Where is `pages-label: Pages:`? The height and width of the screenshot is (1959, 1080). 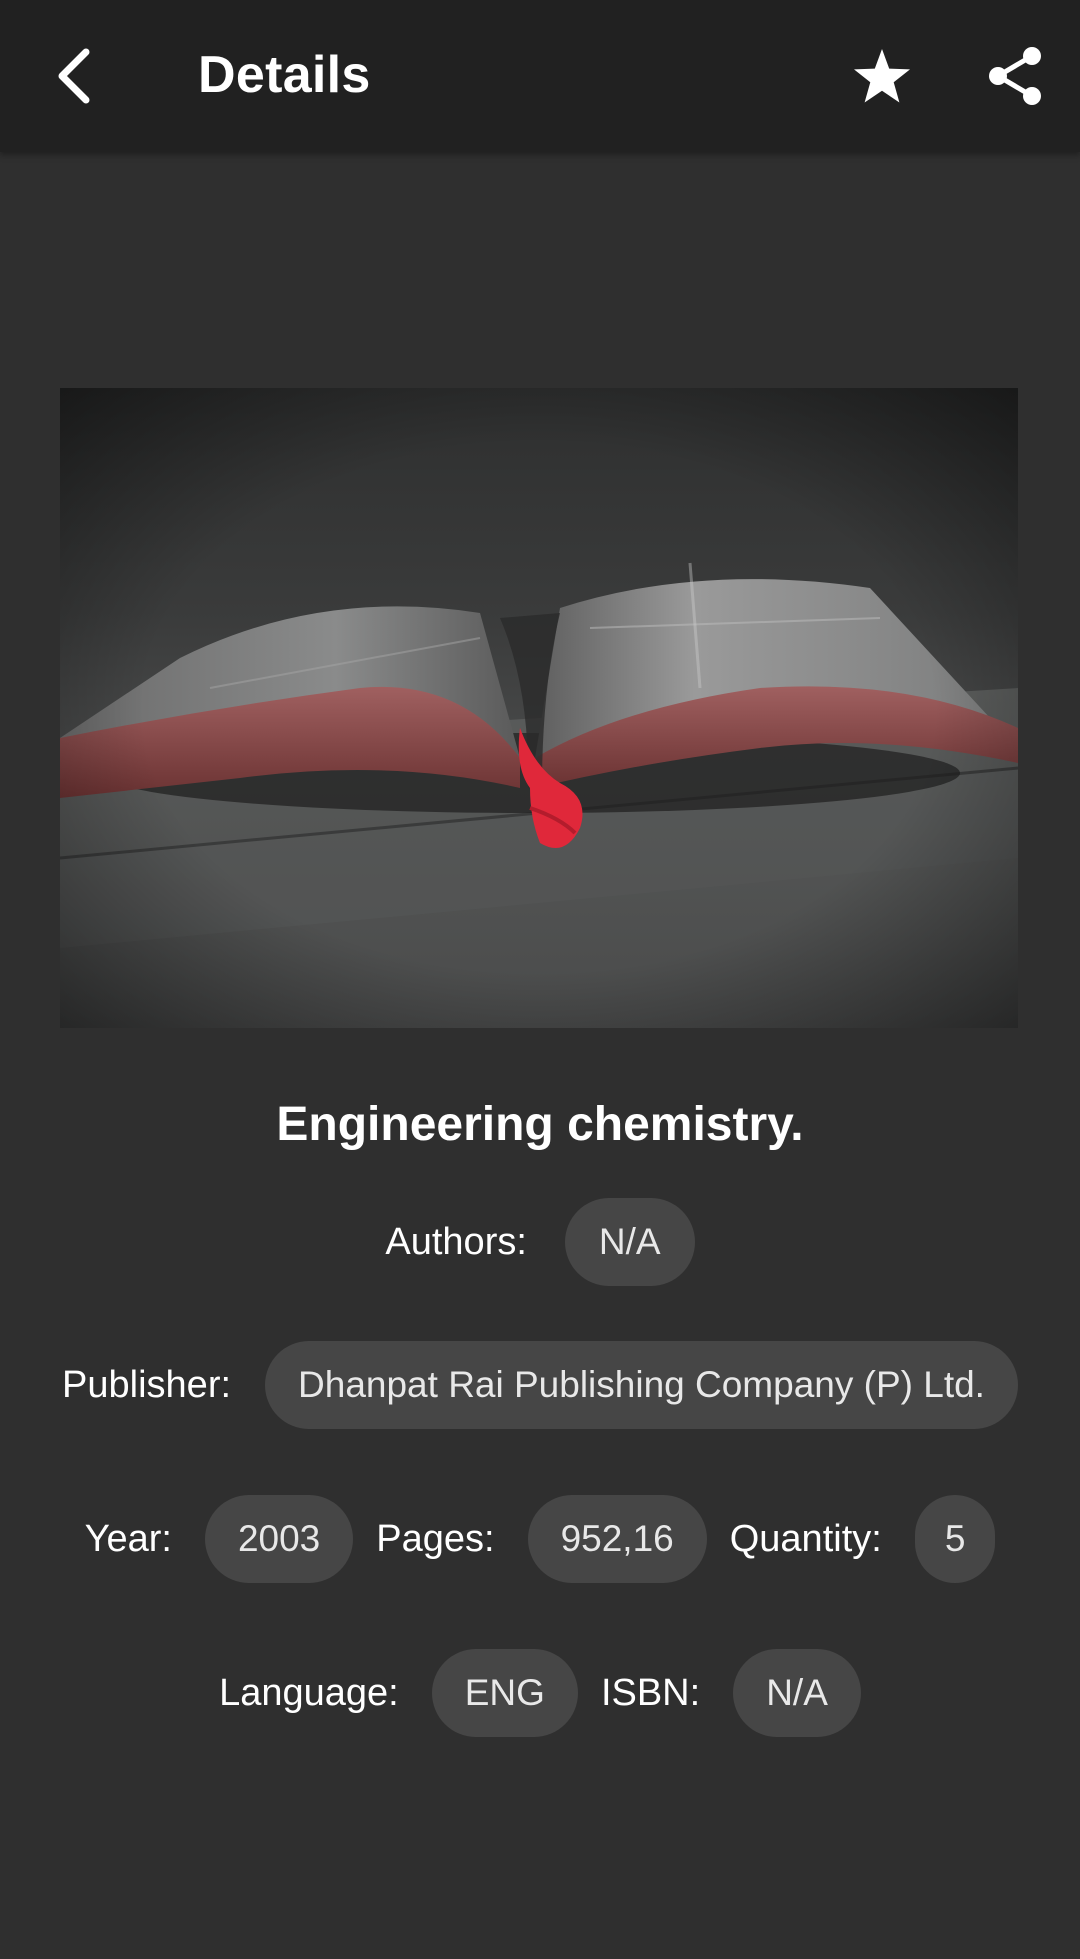 pages-label: Pages: is located at coordinates (435, 1538).